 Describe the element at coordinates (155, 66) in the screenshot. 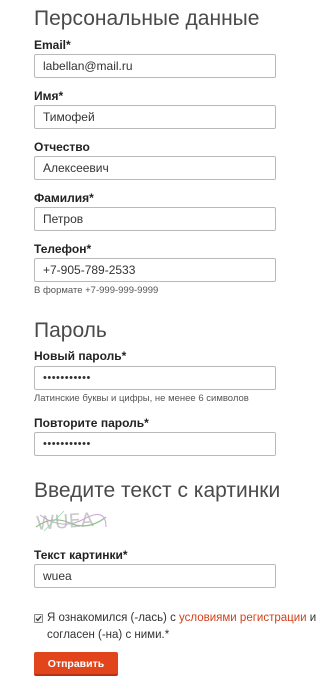

I see `email-field: labellan@mail.ru` at that location.